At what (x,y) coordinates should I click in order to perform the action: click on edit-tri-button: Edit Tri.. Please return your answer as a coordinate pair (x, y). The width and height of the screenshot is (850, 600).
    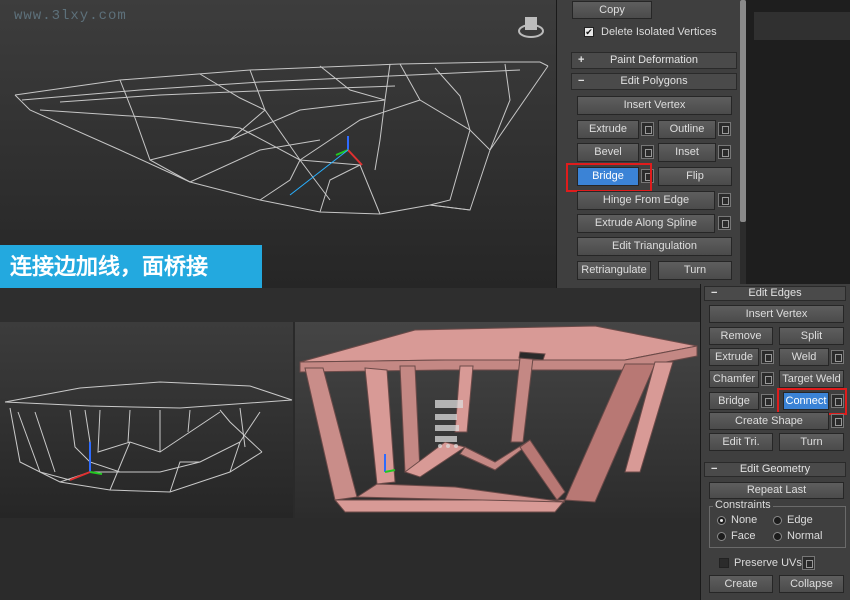
    Looking at the image, I should click on (741, 442).